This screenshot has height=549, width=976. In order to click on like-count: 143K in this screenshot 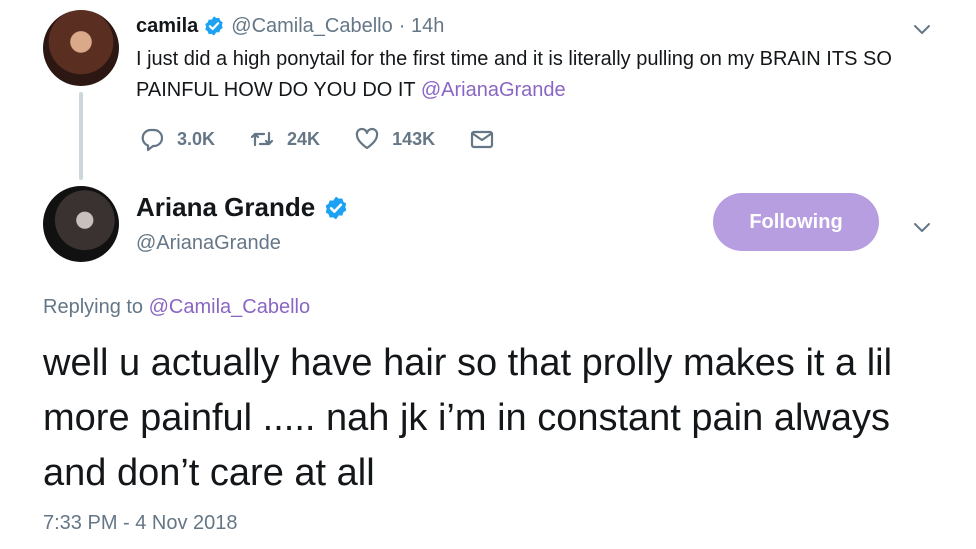, I will do `click(414, 138)`.